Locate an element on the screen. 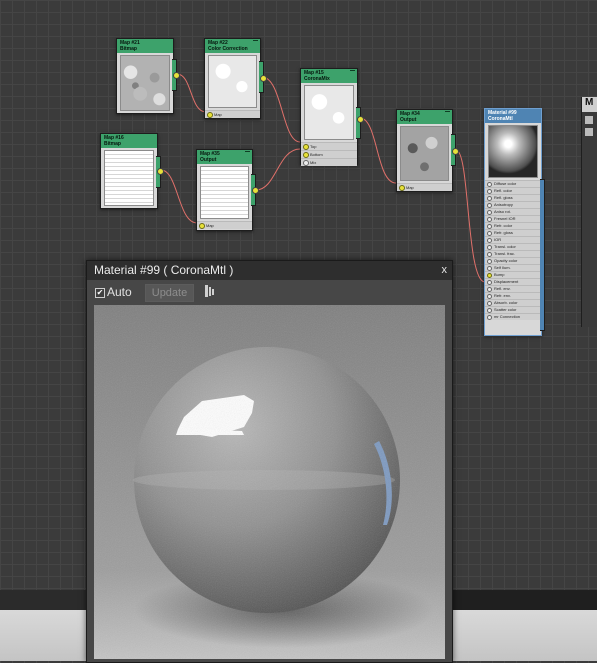 The image size is (597, 663). node-map21-bitmap: Map #21 Bitmap is located at coordinates (148, 76).